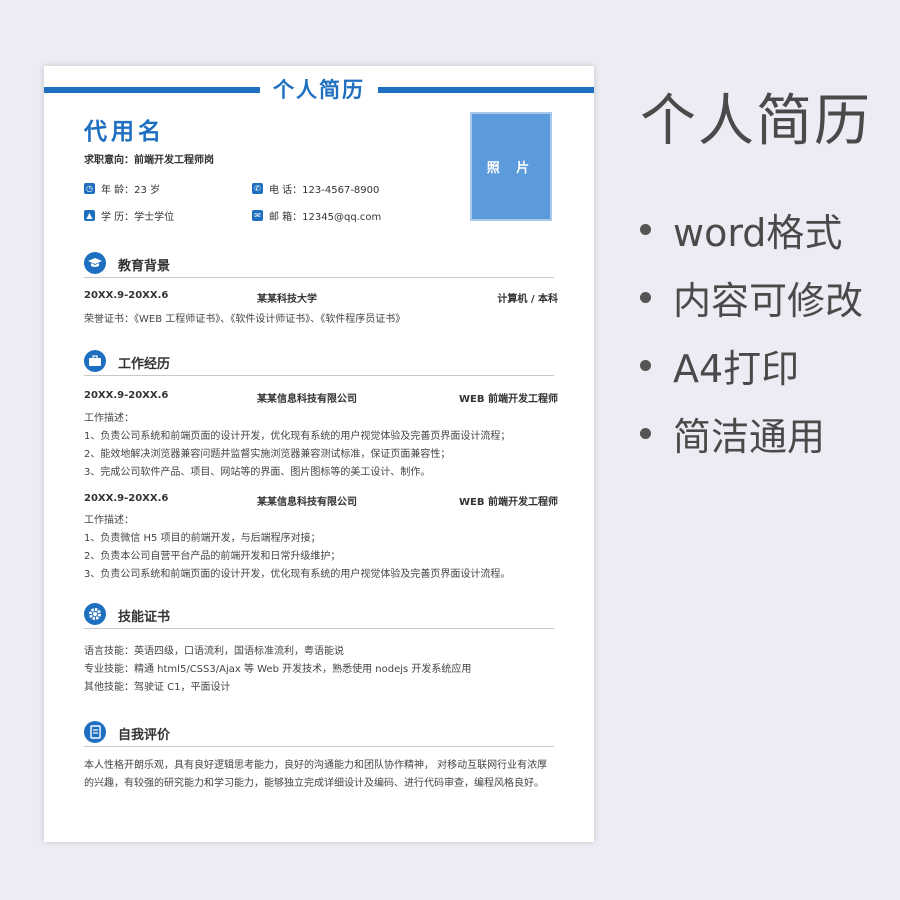 This screenshot has height=900, width=900. What do you see at coordinates (257, 215) in the screenshot?
I see `mail-icon: ✉` at bounding box center [257, 215].